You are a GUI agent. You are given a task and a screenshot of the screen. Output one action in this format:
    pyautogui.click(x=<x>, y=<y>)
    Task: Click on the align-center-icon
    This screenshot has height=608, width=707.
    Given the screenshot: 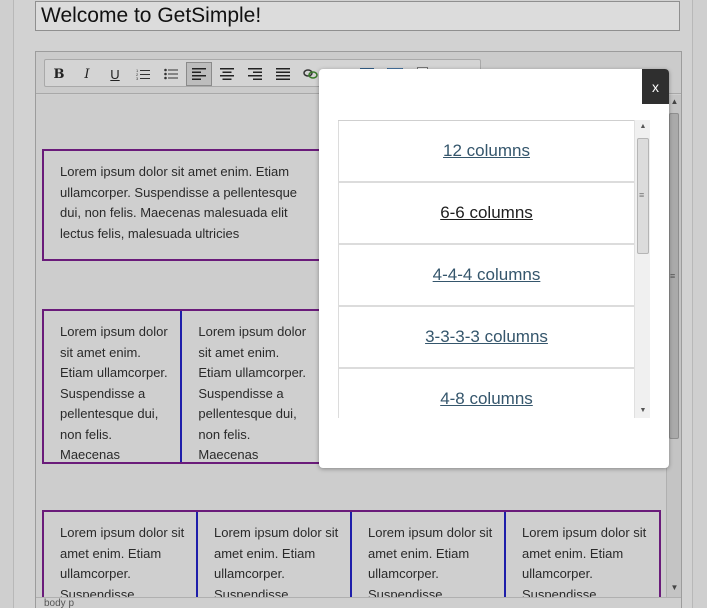 What is the action you would take?
    pyautogui.click(x=227, y=74)
    